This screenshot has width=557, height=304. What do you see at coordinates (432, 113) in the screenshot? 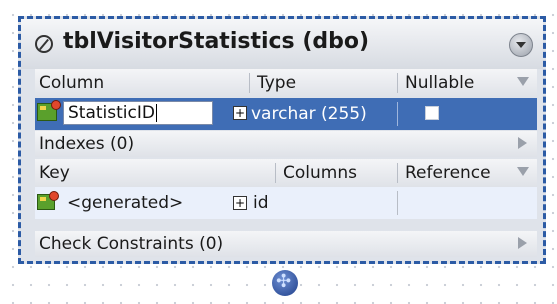
I see `nullable-checkbox` at bounding box center [432, 113].